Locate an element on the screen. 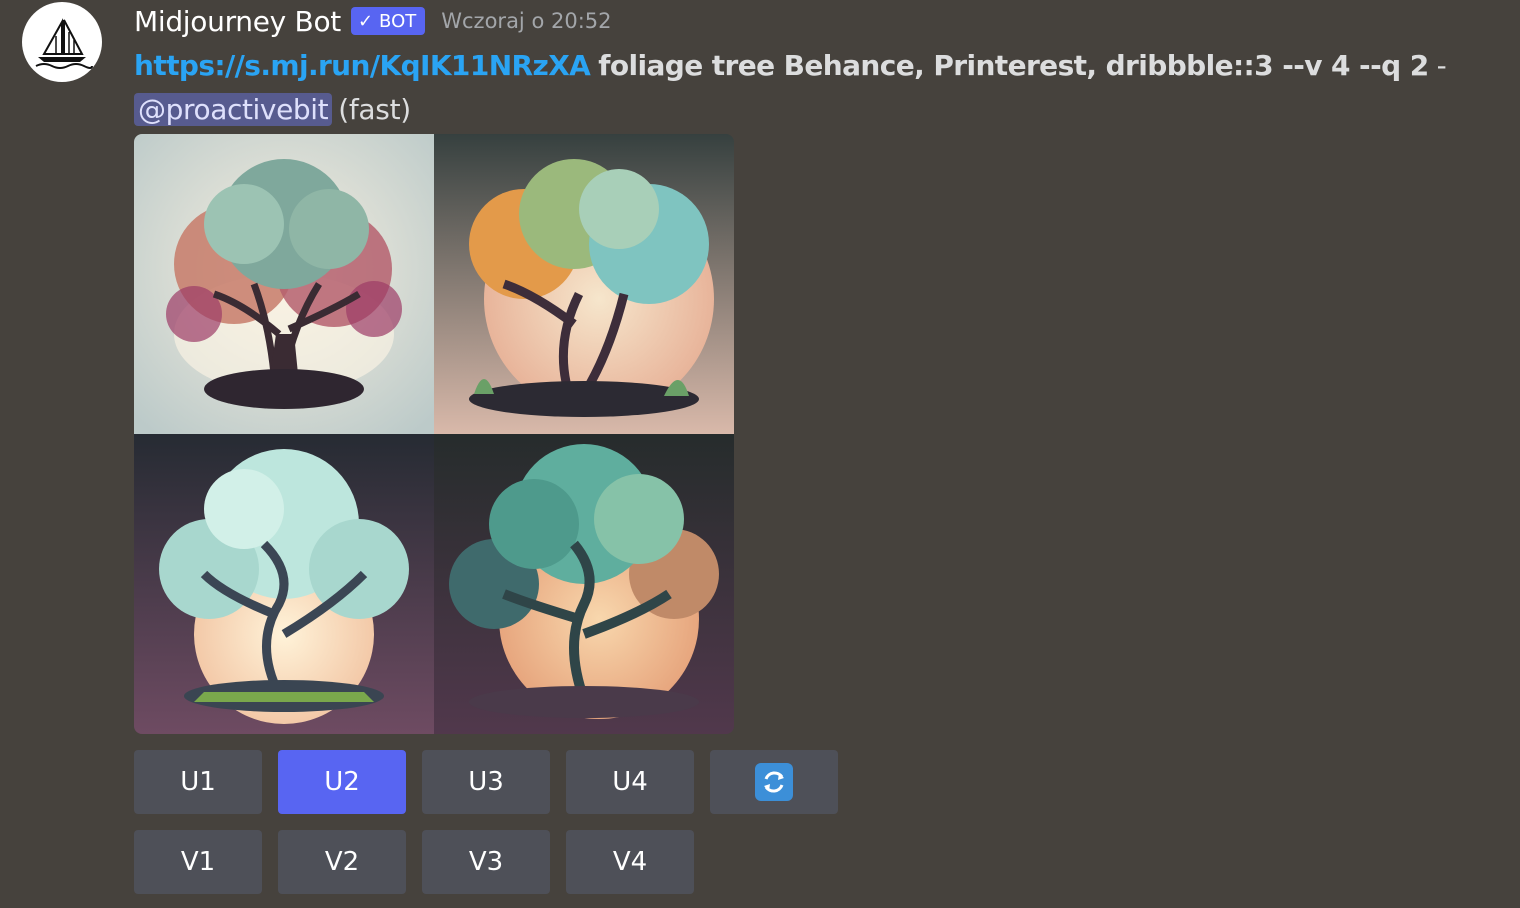  u3-button: U3 is located at coordinates (486, 782).